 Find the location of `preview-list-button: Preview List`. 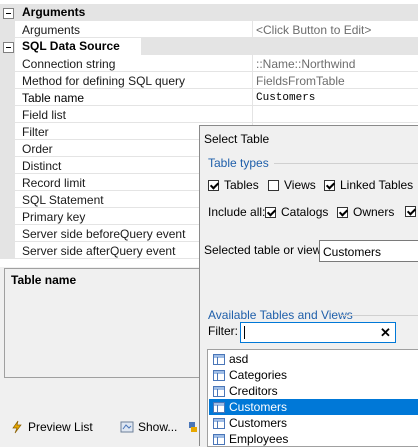

preview-list-button: Preview List is located at coordinates (51, 427).